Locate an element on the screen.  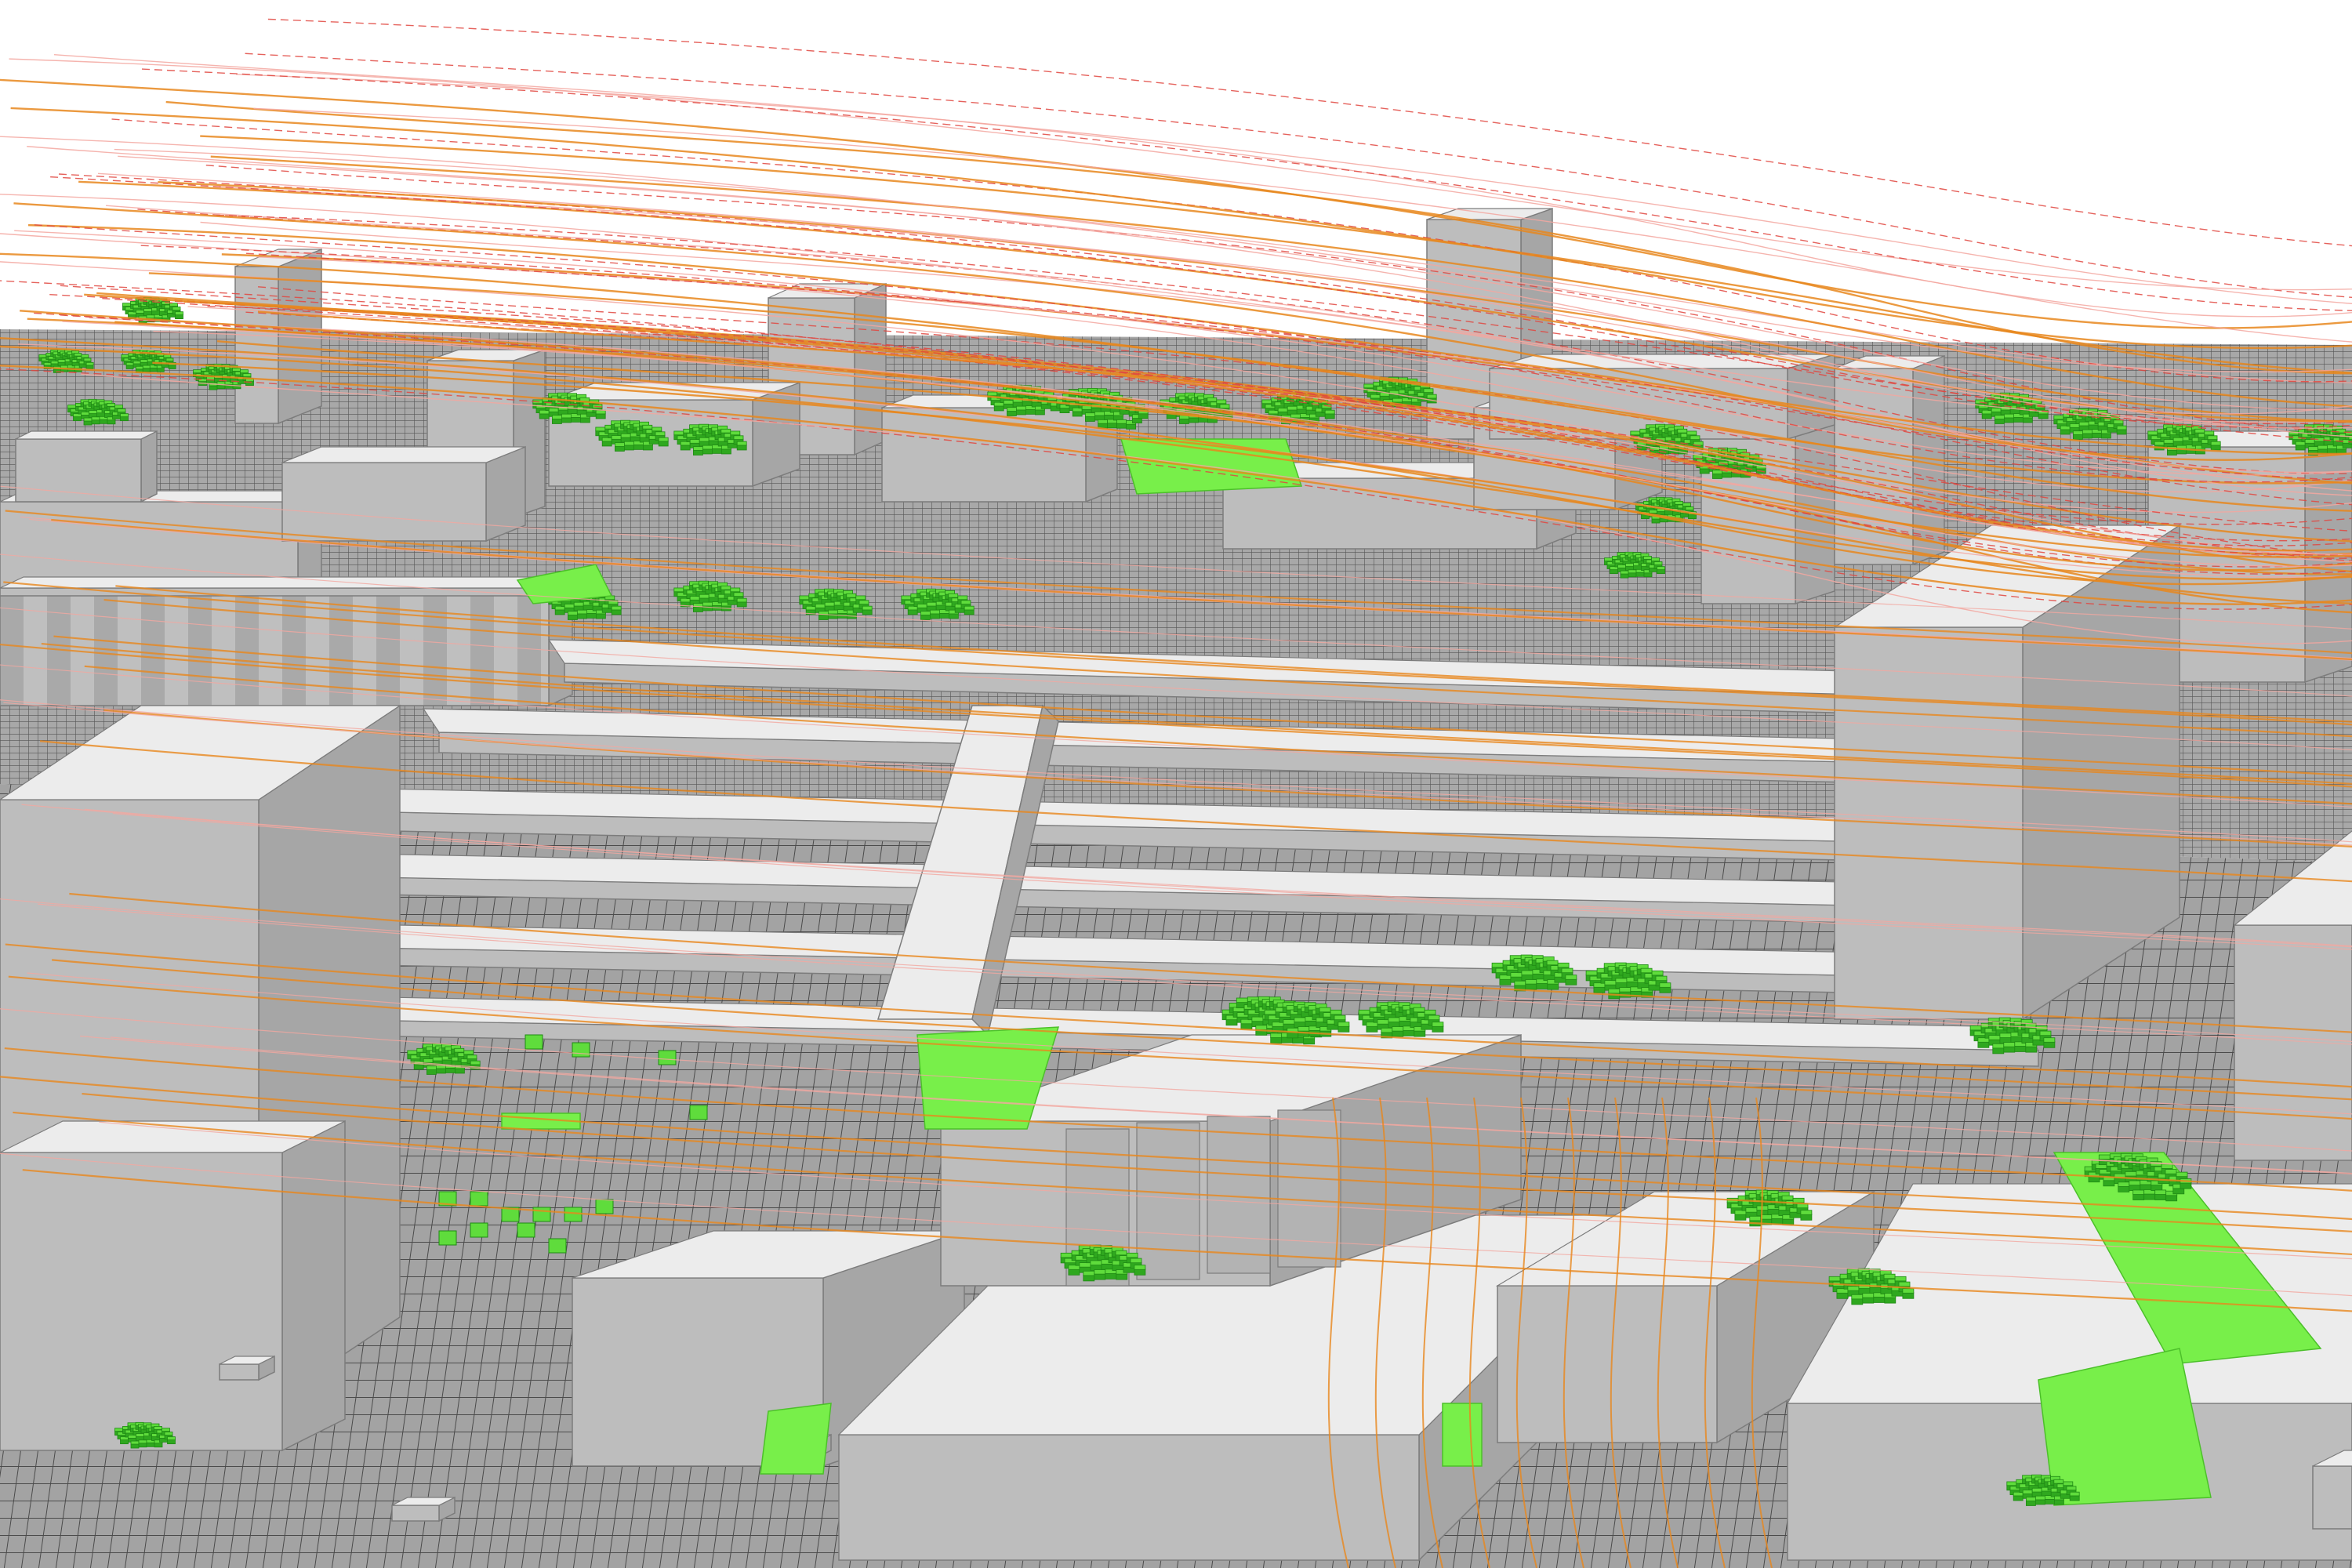
podium-near-left is located at coordinates (173, 1286).